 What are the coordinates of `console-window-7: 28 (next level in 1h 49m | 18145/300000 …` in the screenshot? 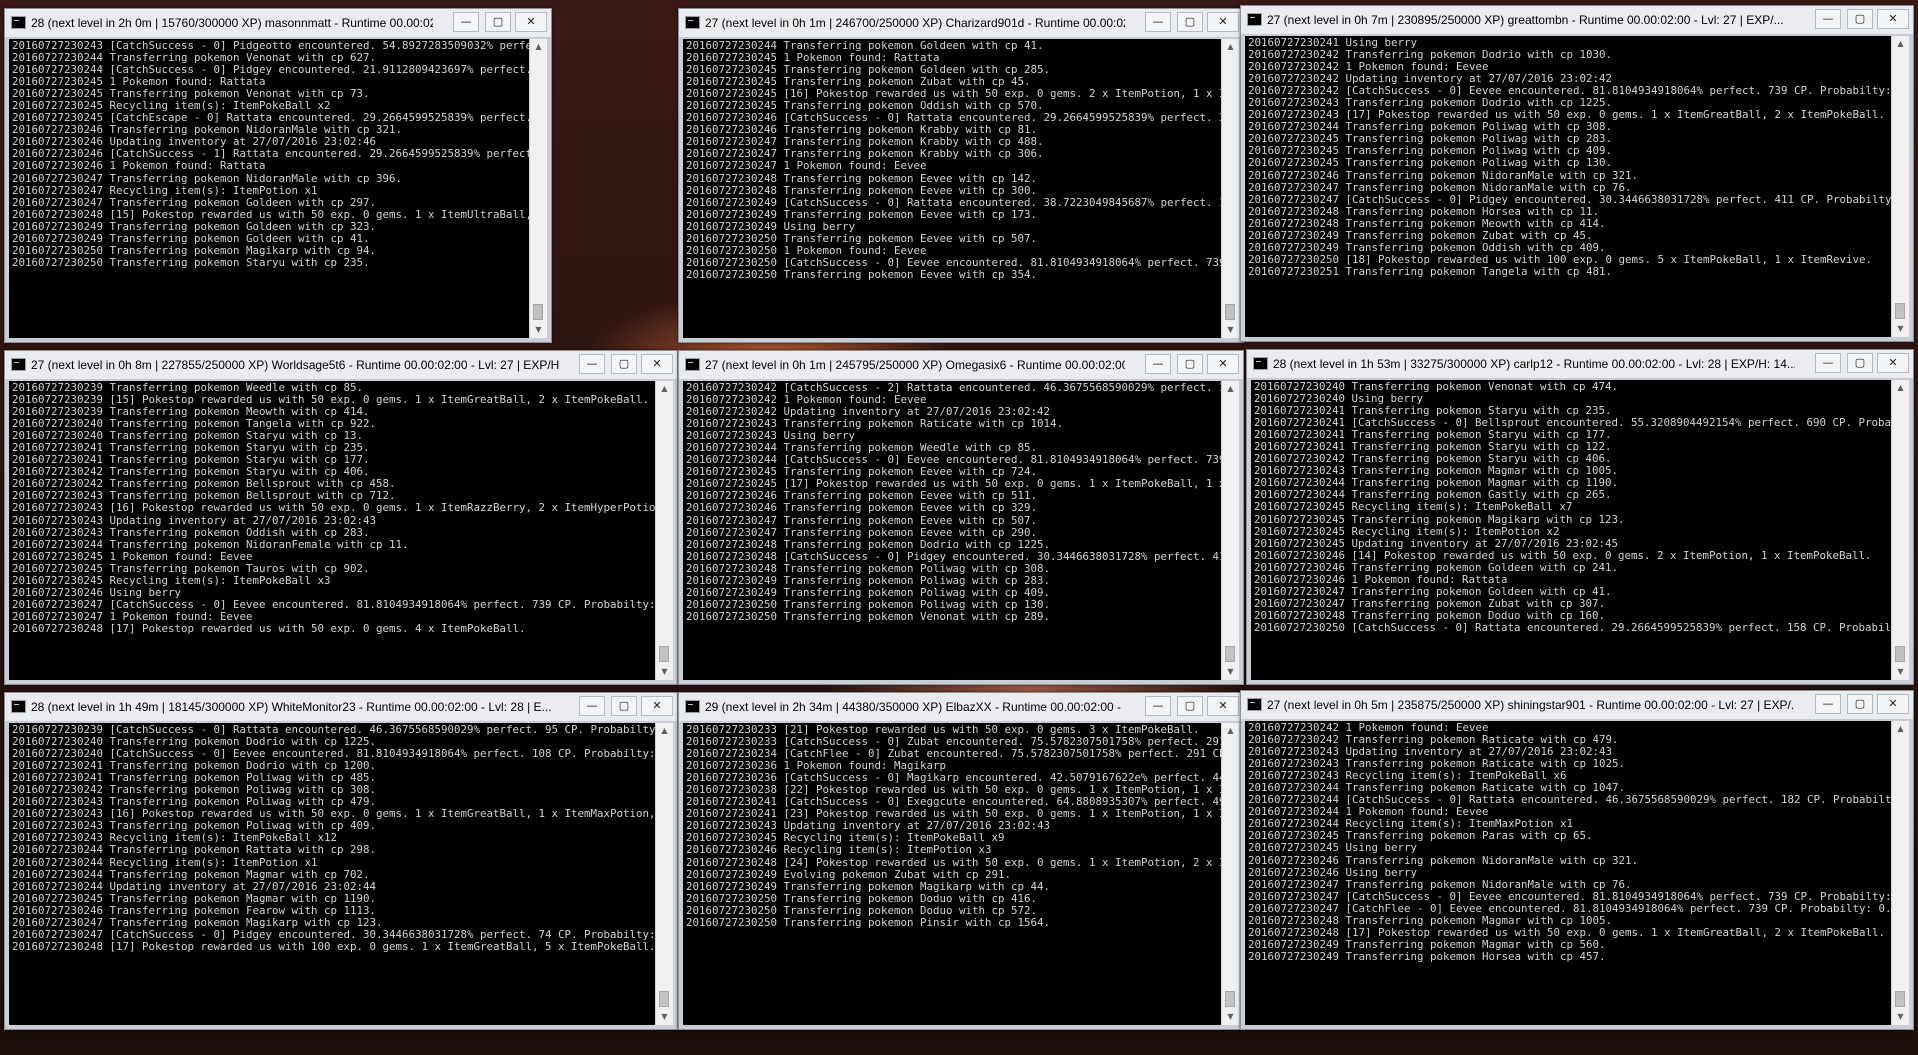 It's located at (341, 861).